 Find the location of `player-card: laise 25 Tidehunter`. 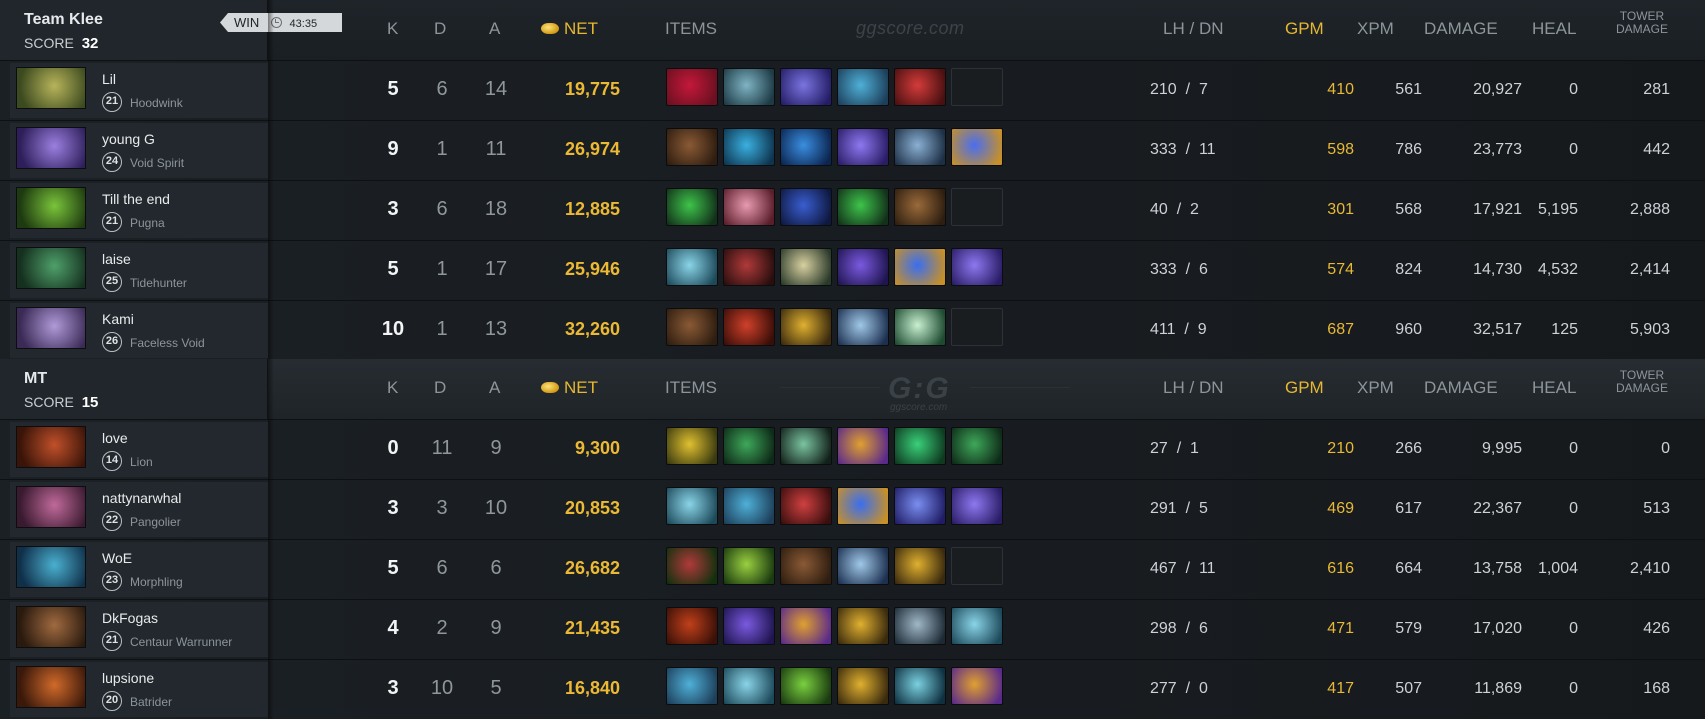

player-card: laise 25 Tidehunter is located at coordinates (139, 270).